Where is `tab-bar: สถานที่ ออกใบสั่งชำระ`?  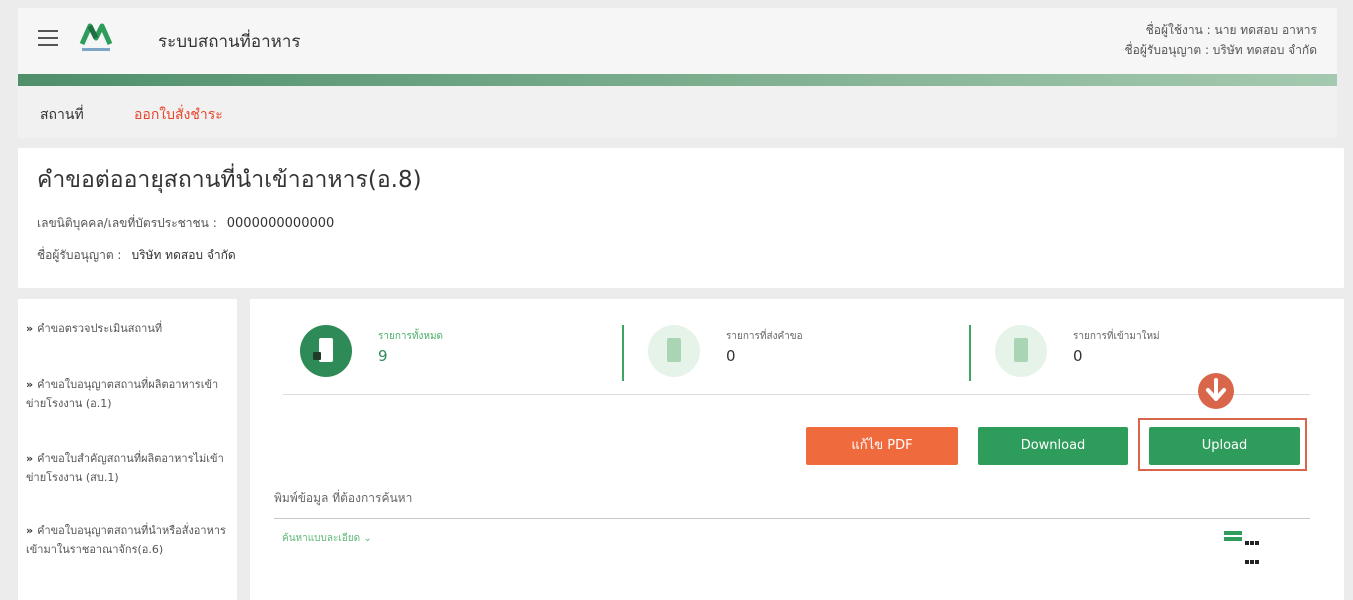 tab-bar: สถานที่ ออกใบสั่งชำระ is located at coordinates (677, 112).